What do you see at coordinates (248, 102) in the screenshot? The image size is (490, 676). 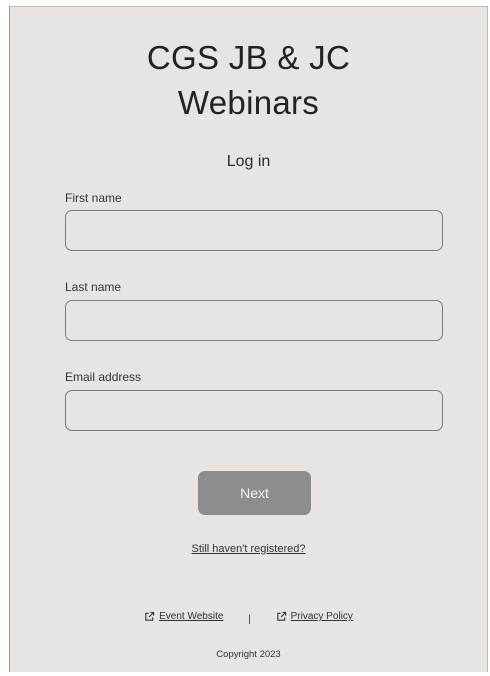 I see `title-line-2: Webinars` at bounding box center [248, 102].